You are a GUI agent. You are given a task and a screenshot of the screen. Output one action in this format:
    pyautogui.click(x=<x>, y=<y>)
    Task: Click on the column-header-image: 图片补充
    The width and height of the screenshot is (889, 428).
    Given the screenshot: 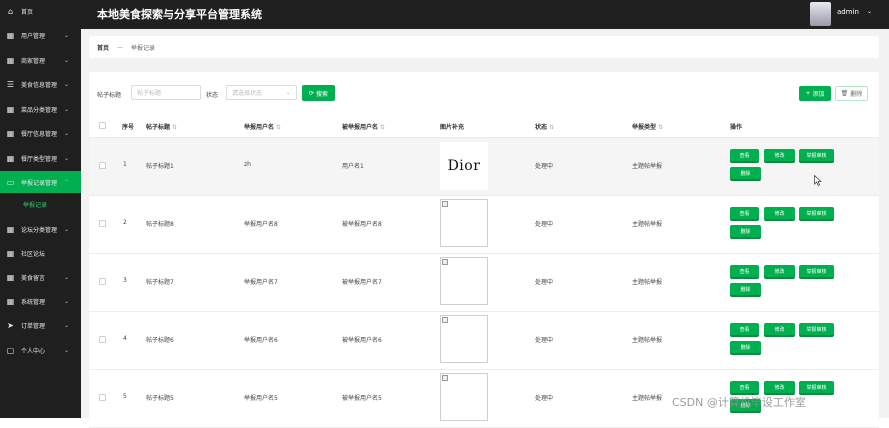 What is the action you would take?
    pyautogui.click(x=452, y=126)
    